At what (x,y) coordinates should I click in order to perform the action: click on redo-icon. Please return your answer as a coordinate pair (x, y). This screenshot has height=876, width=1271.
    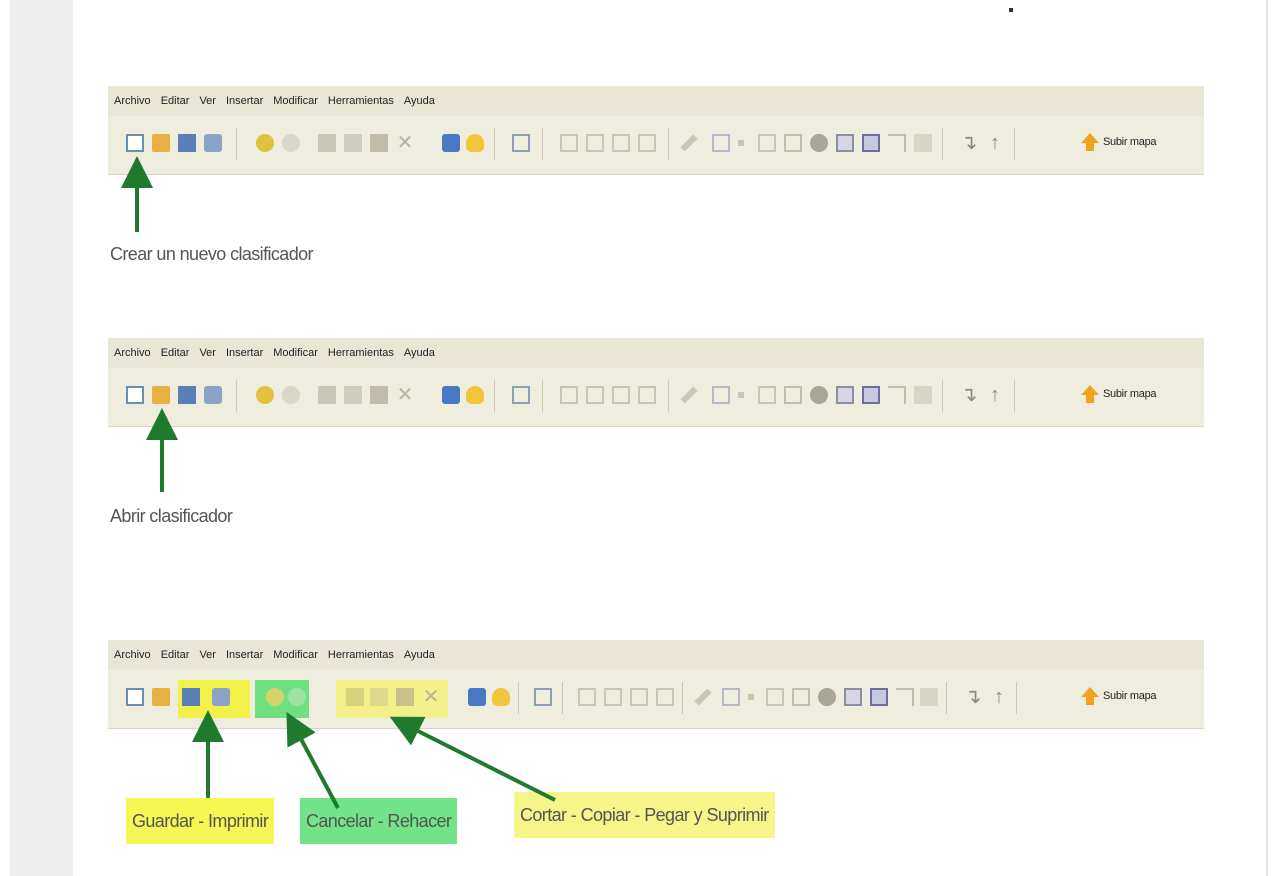
    Looking at the image, I should click on (297, 697).